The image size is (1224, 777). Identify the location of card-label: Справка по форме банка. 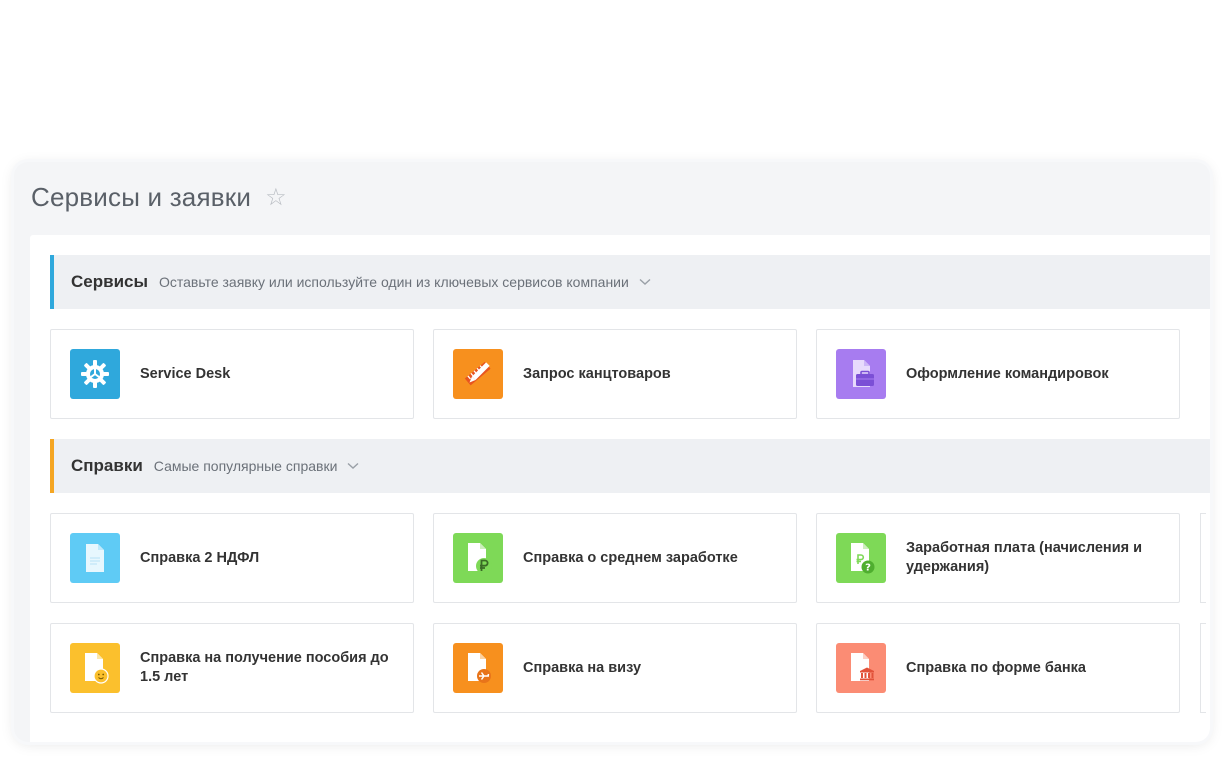
(996, 667).